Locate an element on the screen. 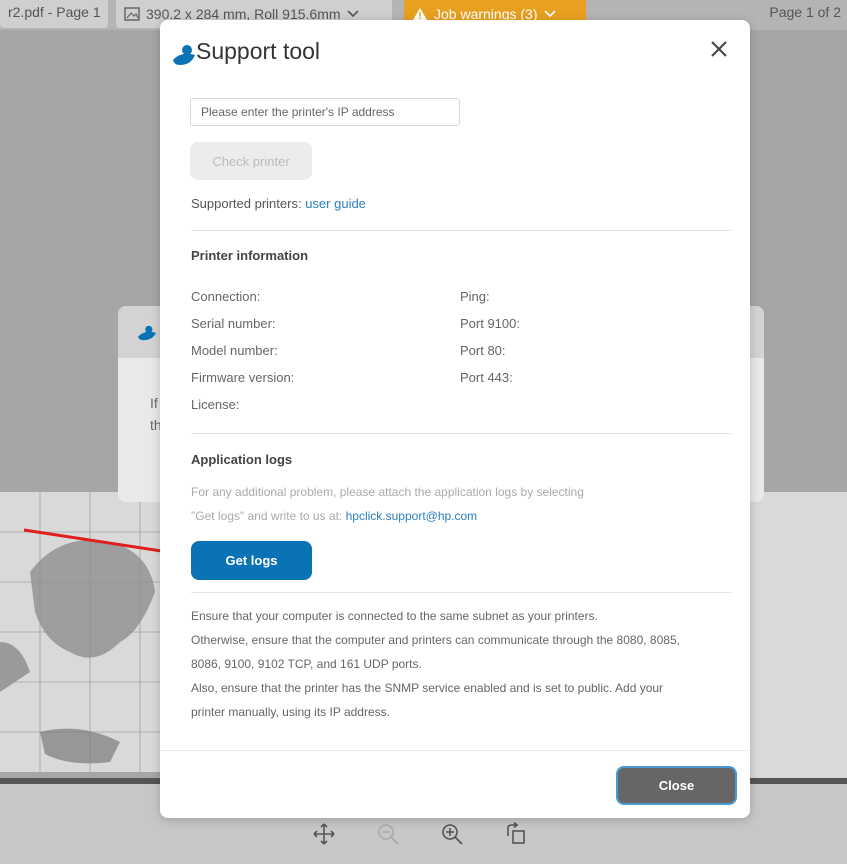 Image resolution: width=847 pixels, height=864 pixels. serial-number-label: Serial number: is located at coordinates (233, 323).